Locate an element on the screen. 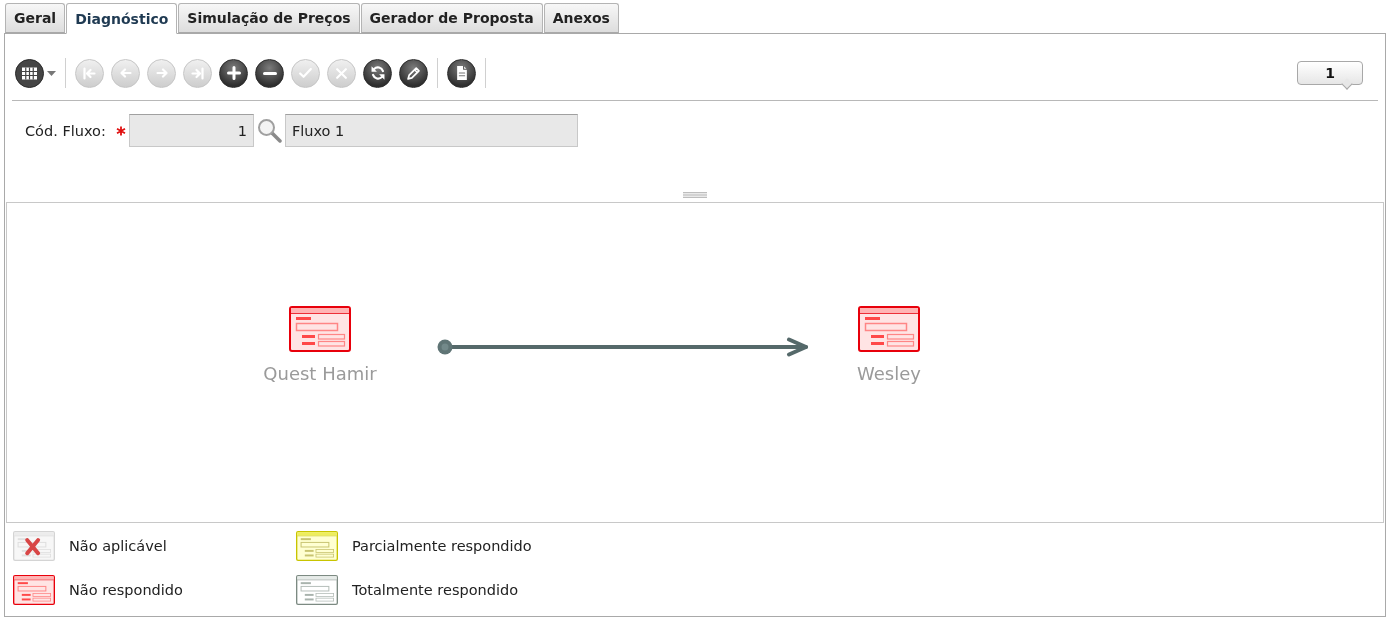 The image size is (1393, 622). right-arrow-icon is located at coordinates (161, 73).